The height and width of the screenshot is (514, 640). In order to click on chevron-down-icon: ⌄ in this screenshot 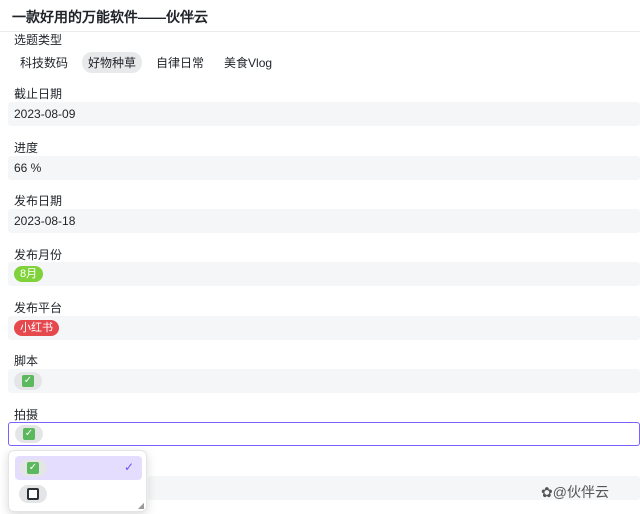, I will do `click(192, 15)`.